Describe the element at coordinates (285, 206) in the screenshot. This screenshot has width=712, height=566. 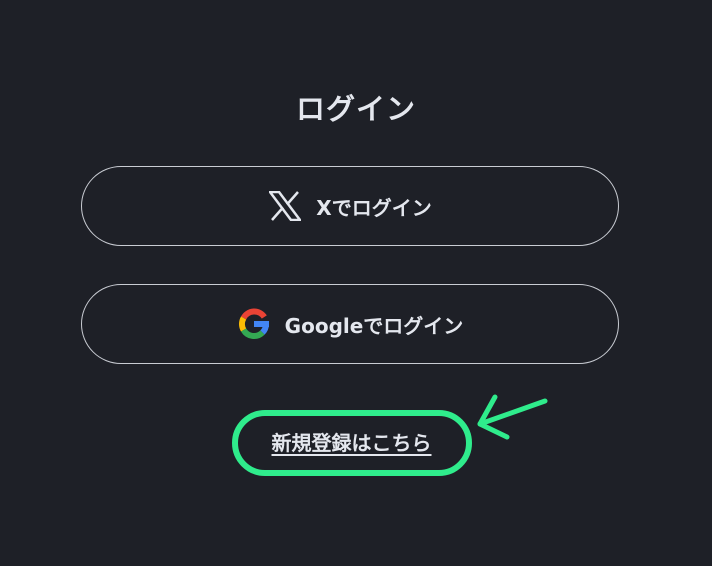
I see `x-logo-icon` at that location.